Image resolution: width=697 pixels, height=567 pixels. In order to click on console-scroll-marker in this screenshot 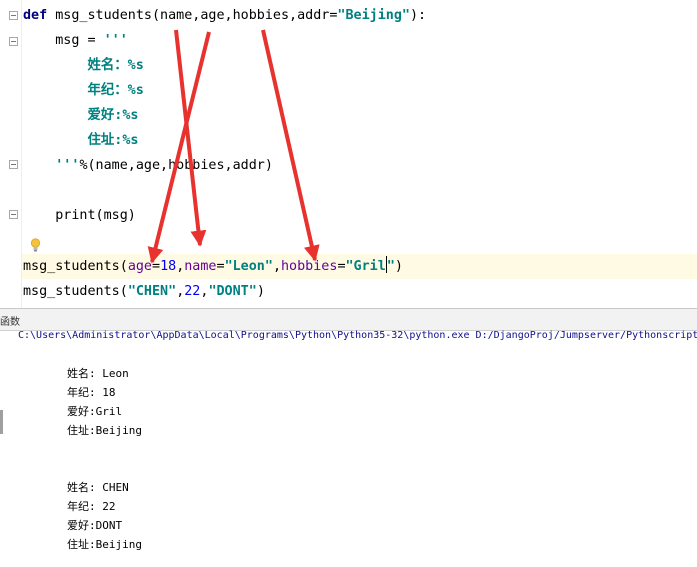, I will do `click(1, 422)`.